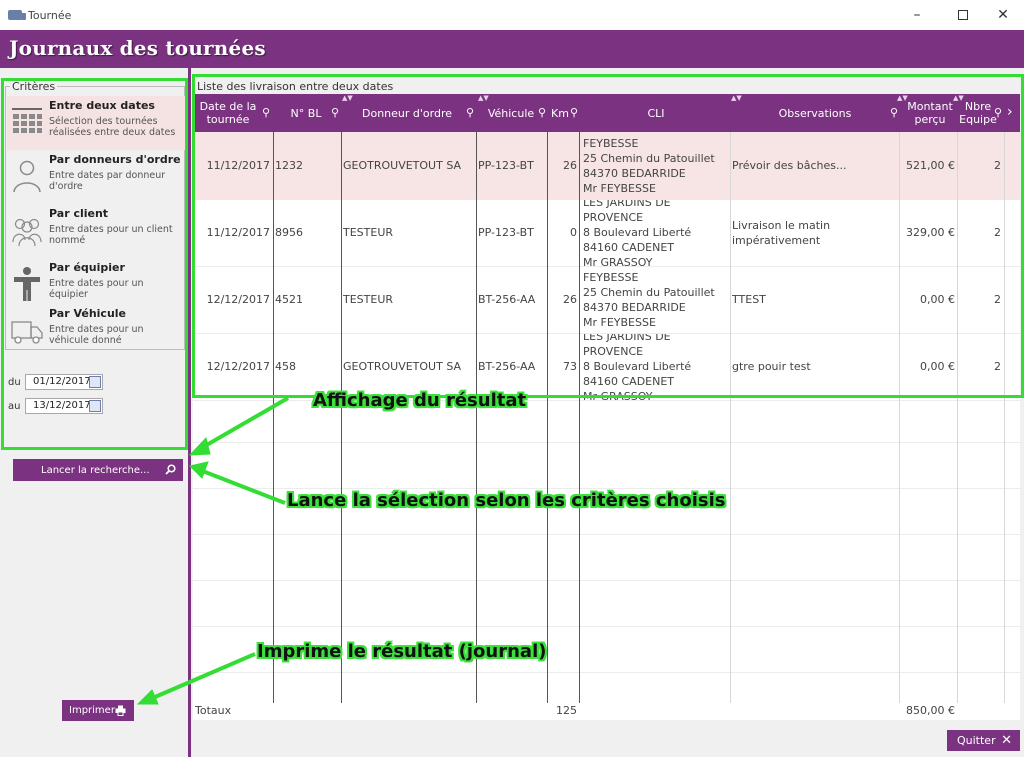 Image resolution: width=1024 pixels, height=757 pixels. What do you see at coordinates (402, 651) in the screenshot?
I see `annotation-print-text: Imprime le résultat (journal)` at bounding box center [402, 651].